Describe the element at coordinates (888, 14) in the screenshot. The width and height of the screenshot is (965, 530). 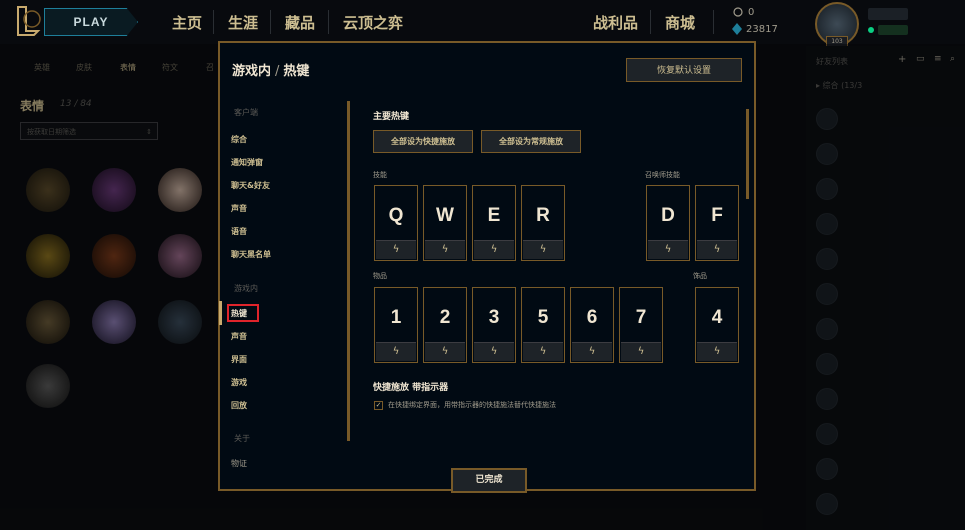
I see `summoner-name-blur` at that location.